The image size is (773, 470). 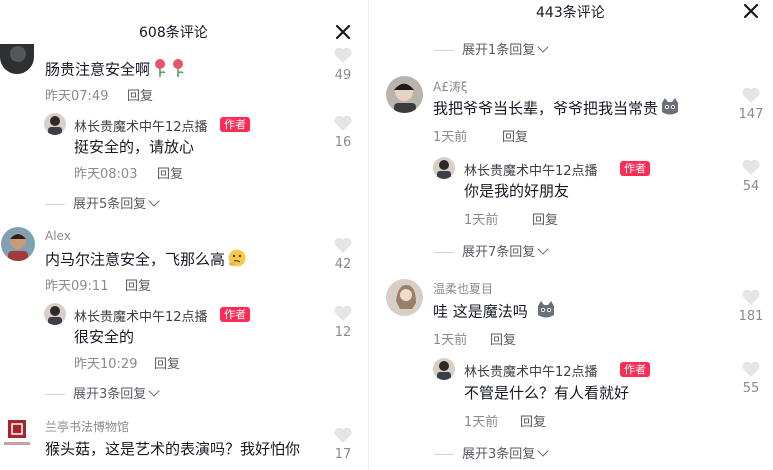 What do you see at coordinates (343, 75) in the screenshot?
I see `like-count: 49` at bounding box center [343, 75].